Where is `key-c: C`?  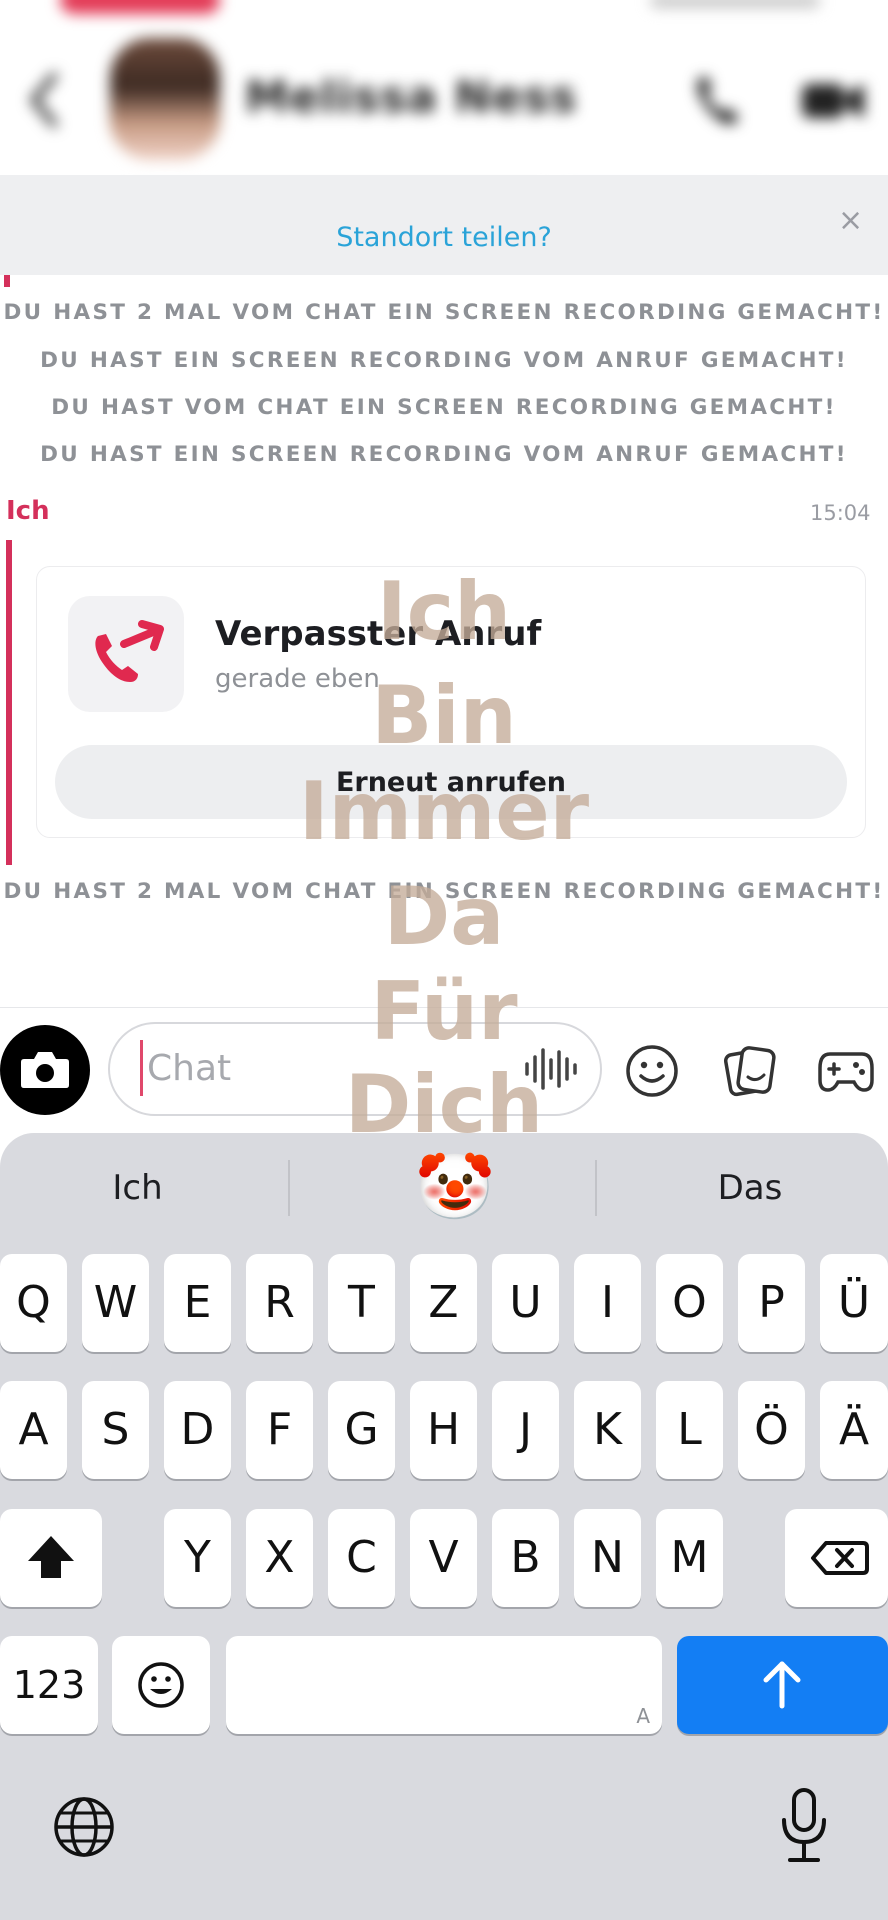 key-c: C is located at coordinates (361, 1558).